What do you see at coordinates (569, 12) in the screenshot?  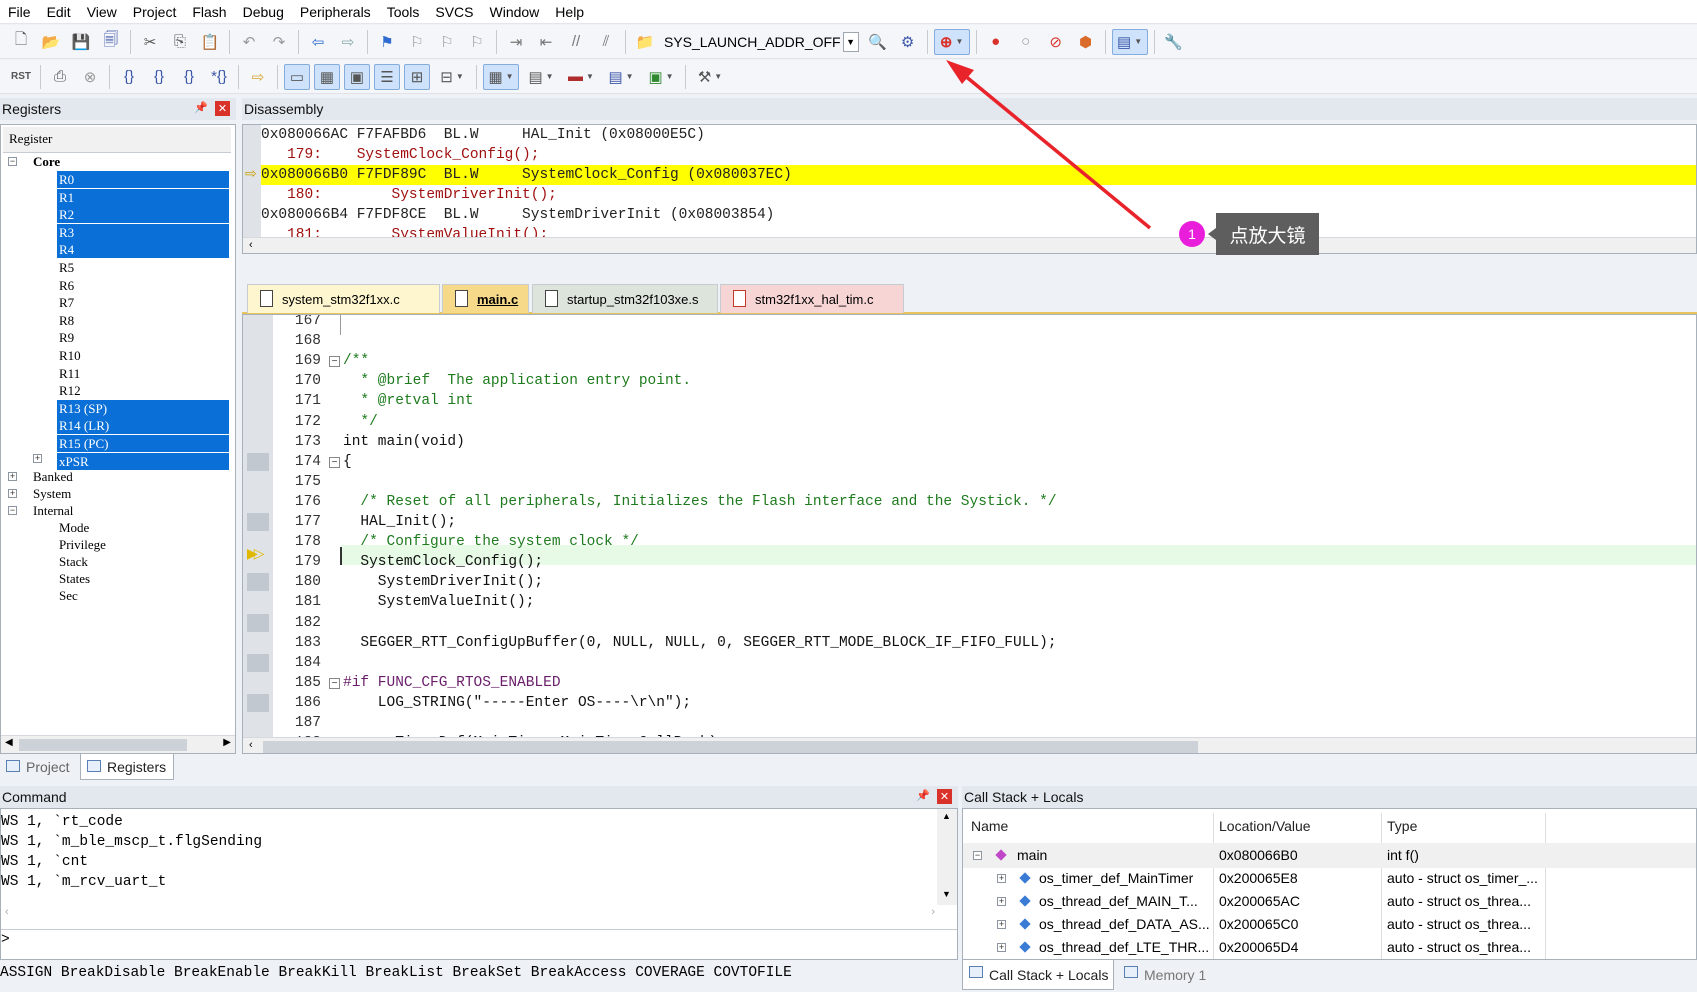 I see `menu-help: Help` at bounding box center [569, 12].